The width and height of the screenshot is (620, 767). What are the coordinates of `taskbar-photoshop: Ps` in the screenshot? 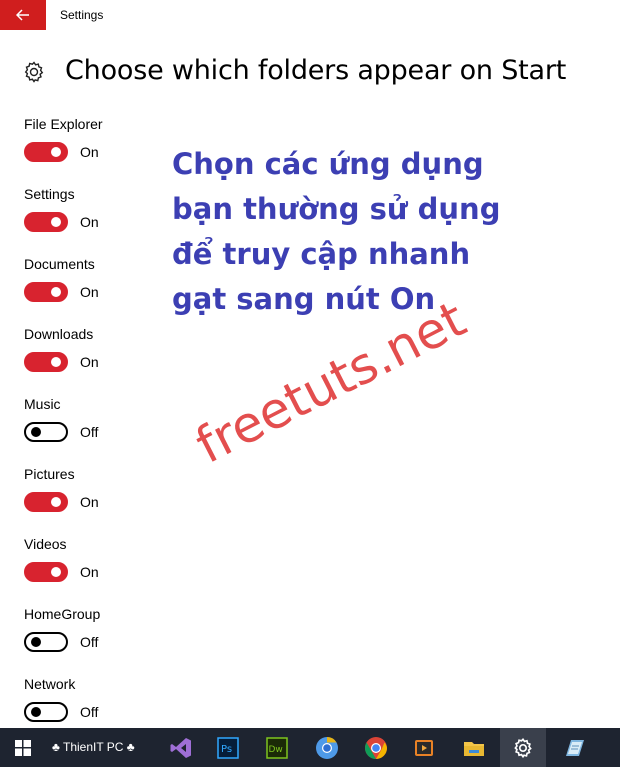 It's located at (228, 747).